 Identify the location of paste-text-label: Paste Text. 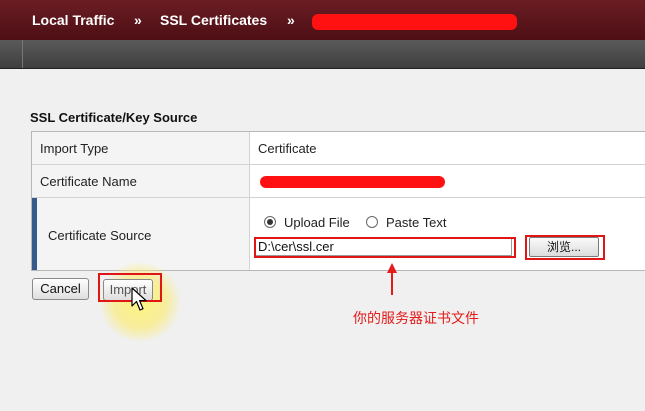
(416, 222).